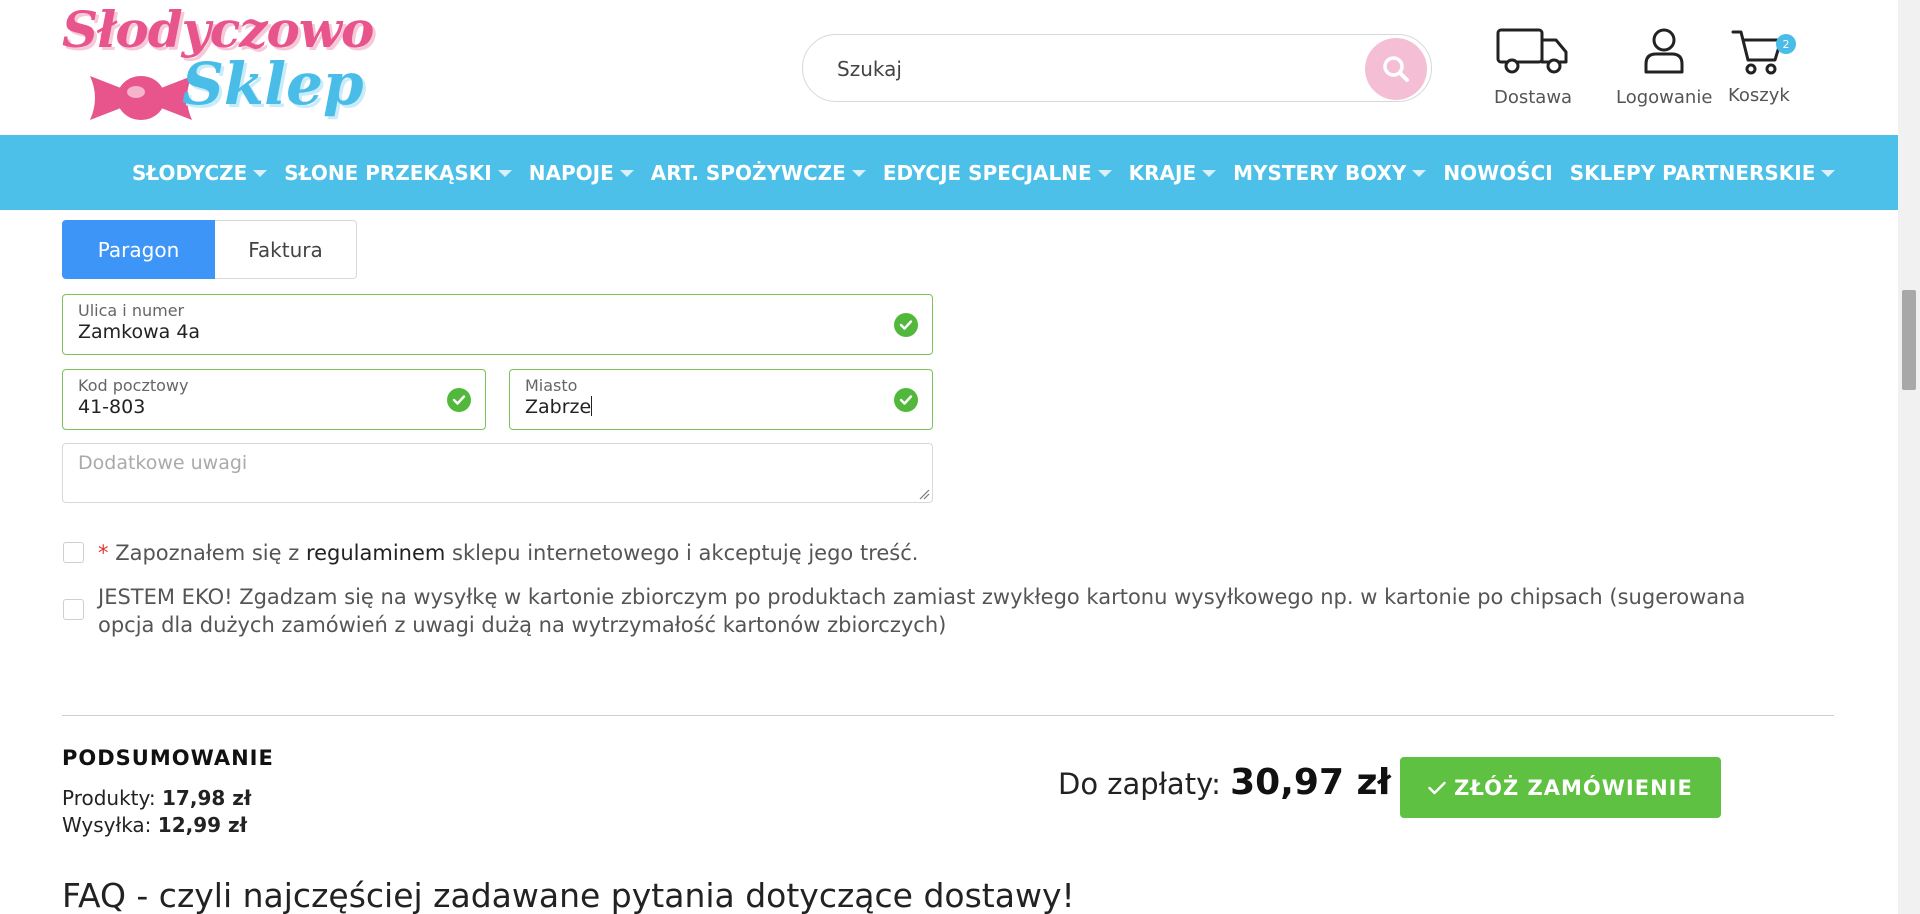 This screenshot has width=1920, height=914. I want to click on city-label: Miasto, so click(551, 385).